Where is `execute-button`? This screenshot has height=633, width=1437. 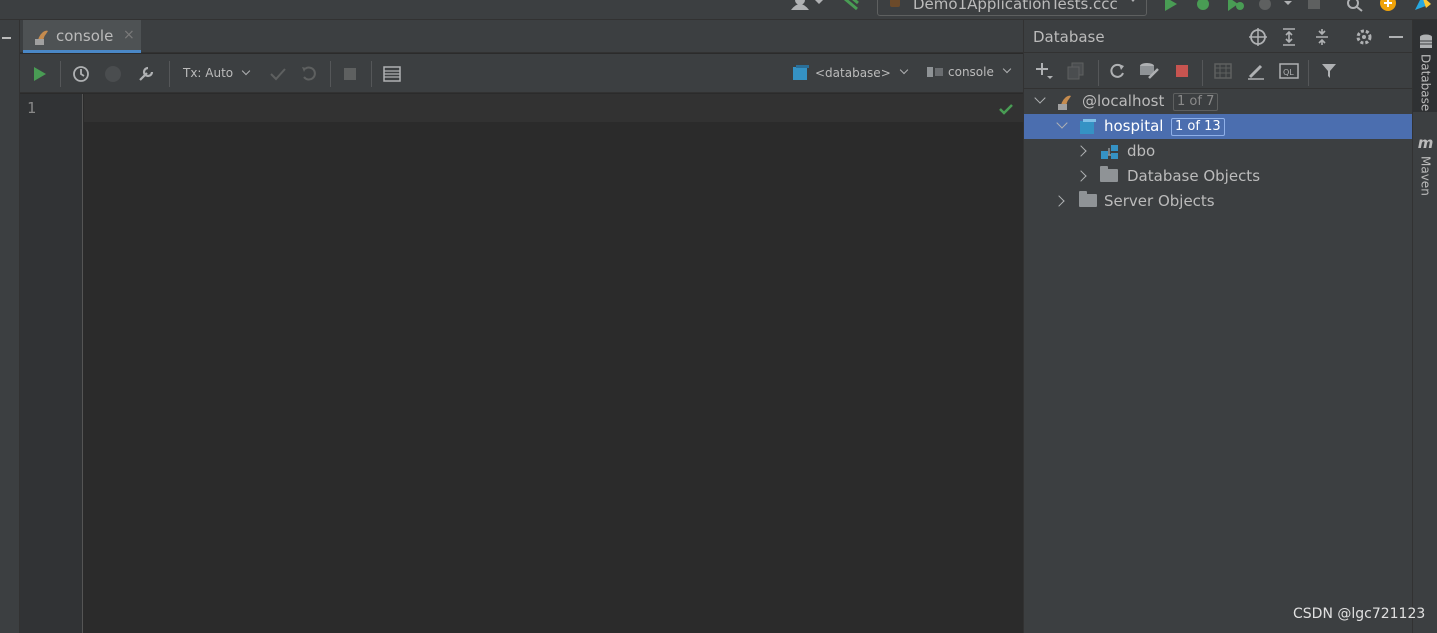
execute-button is located at coordinates (40, 74).